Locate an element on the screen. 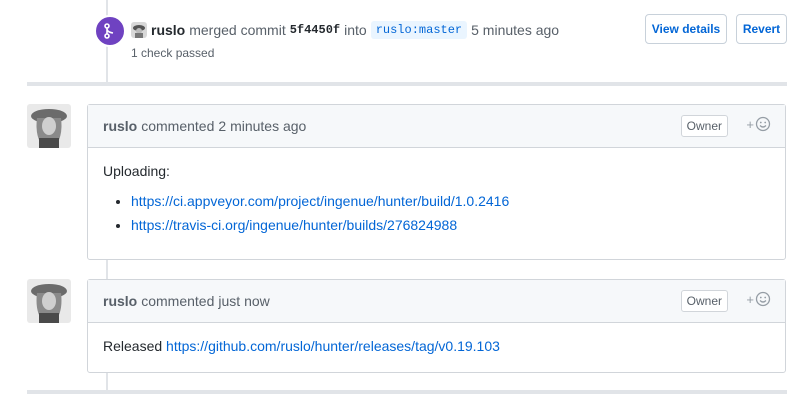 The width and height of the screenshot is (801, 404). into-text: into is located at coordinates (355, 30).